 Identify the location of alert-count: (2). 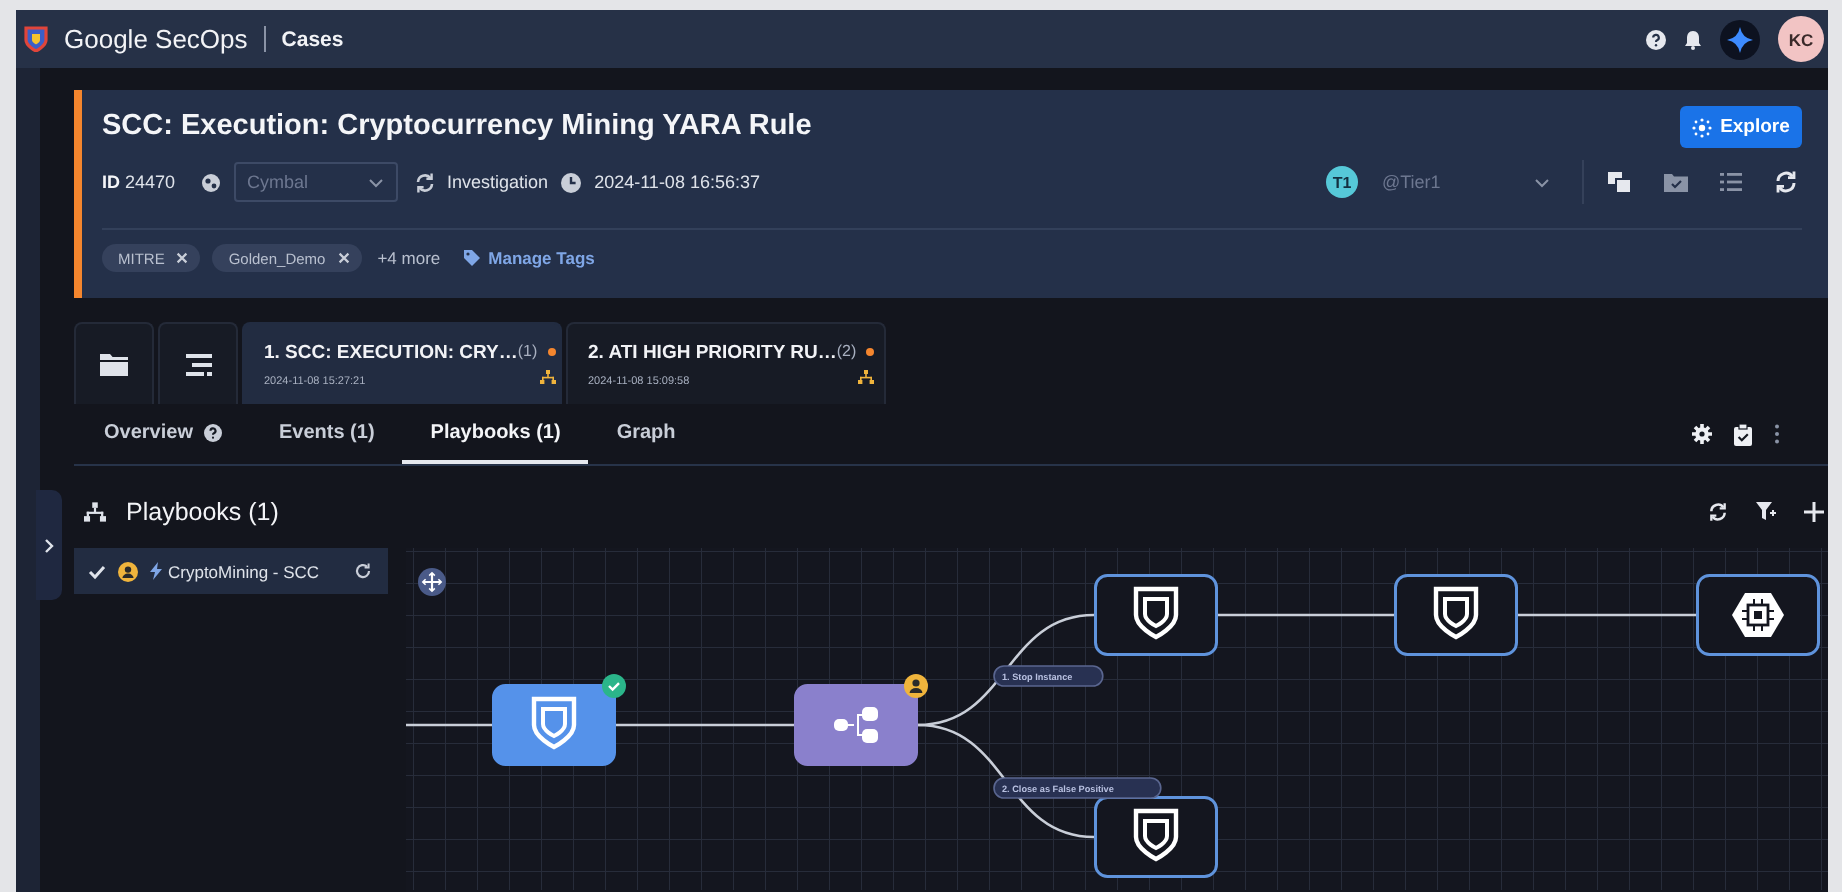
(846, 351).